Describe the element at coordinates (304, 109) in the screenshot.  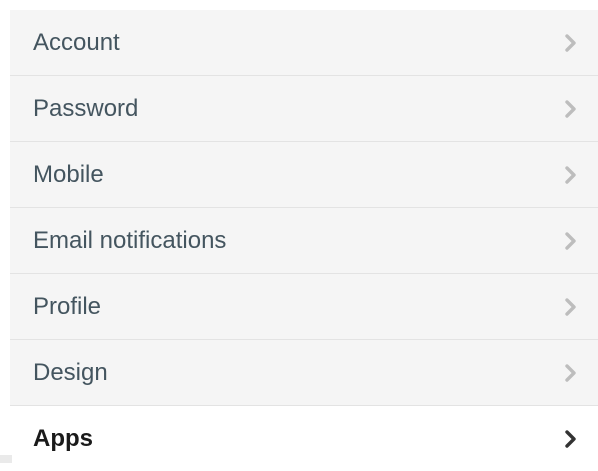
I see `menu-item-password: Password` at that location.